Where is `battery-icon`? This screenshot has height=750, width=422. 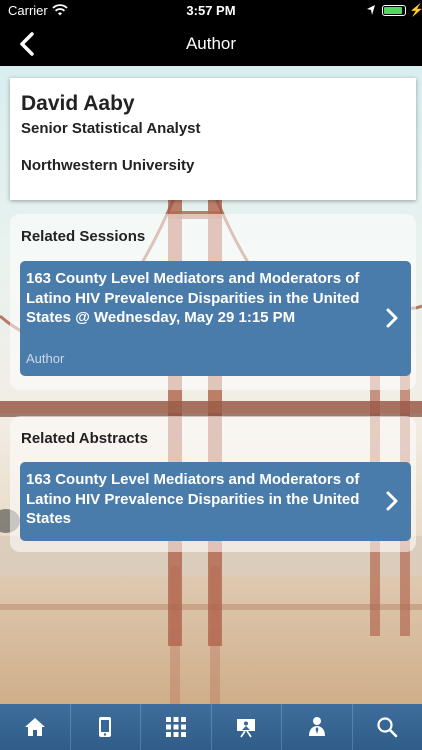
battery-icon is located at coordinates (394, 10).